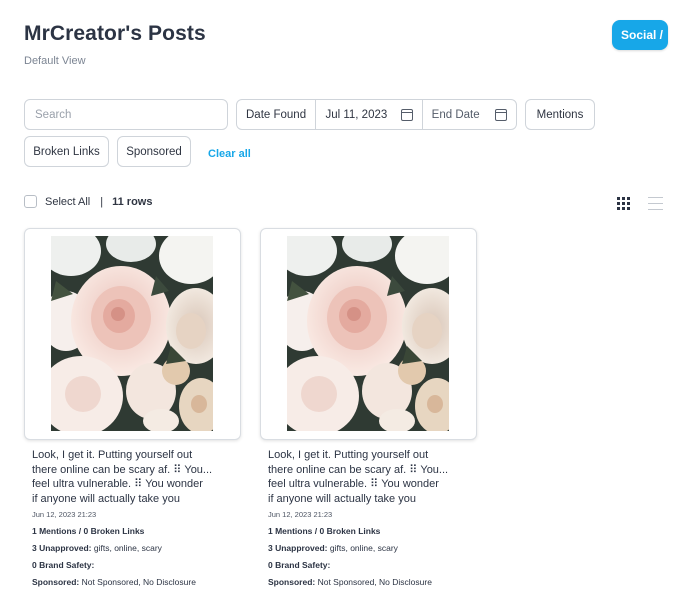 The image size is (683, 607). I want to click on date-found-label: Date Found, so click(277, 114).